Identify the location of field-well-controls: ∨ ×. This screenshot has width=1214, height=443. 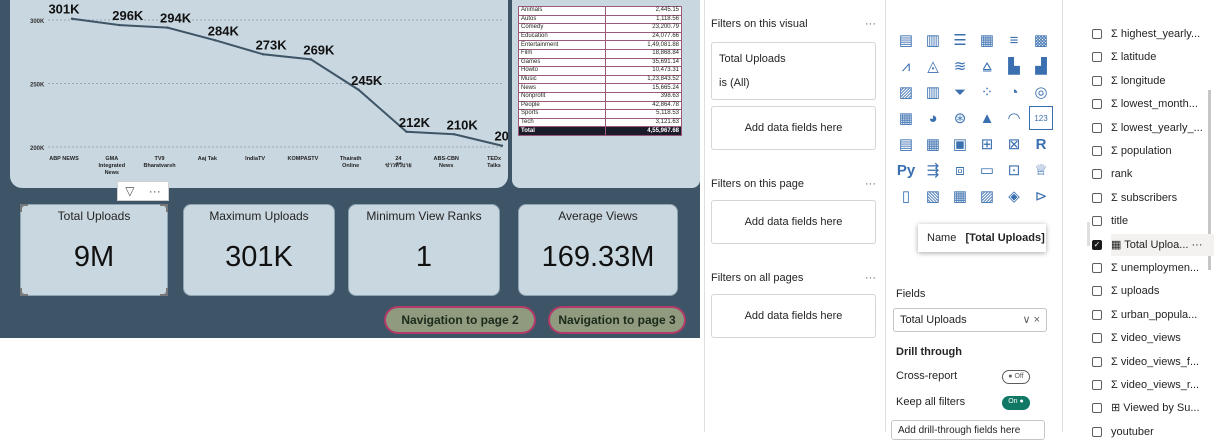
(1031, 320).